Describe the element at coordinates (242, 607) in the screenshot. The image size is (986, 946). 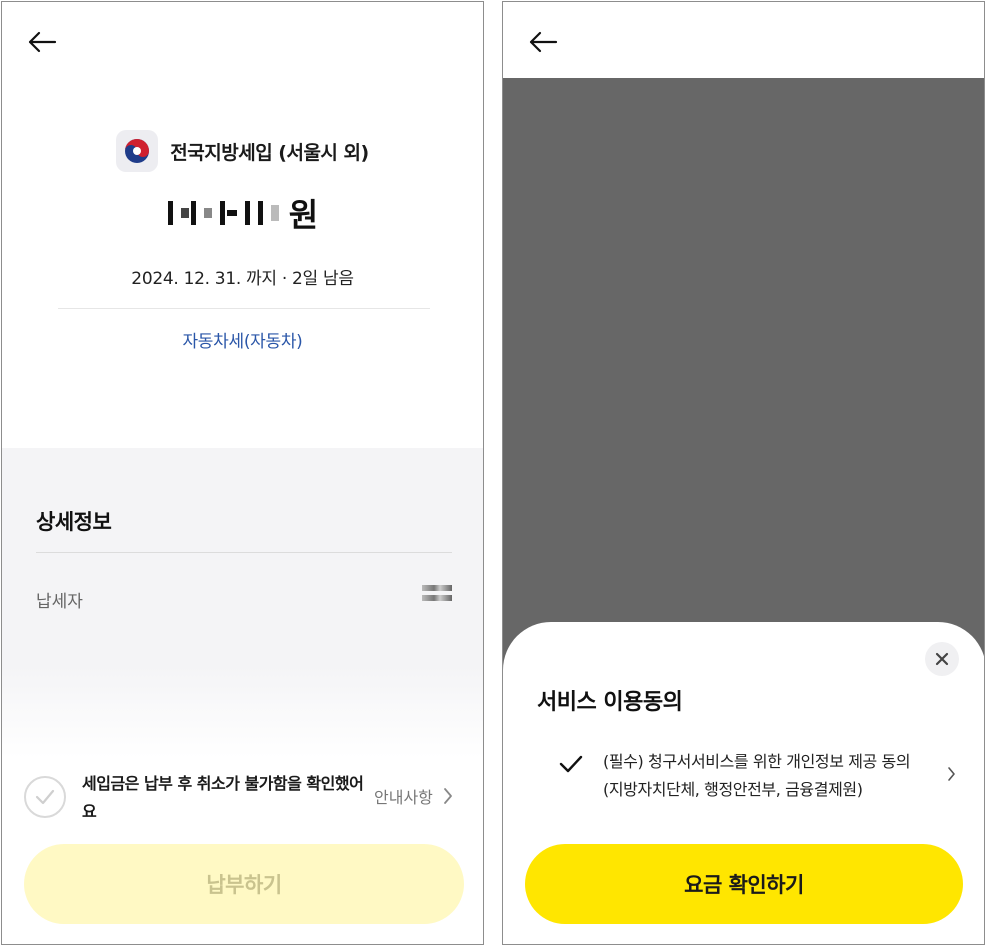
I see `detail-section: 상세정보 납세자` at that location.